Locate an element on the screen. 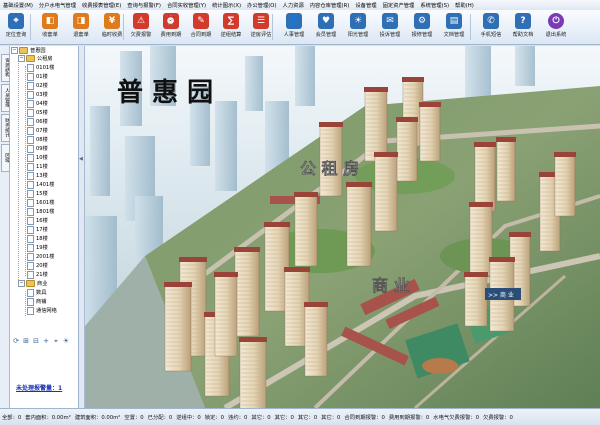 Image resolution: width=600 pixels, height=425 pixels. tree-node-building: 1401楼 is located at coordinates (40, 184).